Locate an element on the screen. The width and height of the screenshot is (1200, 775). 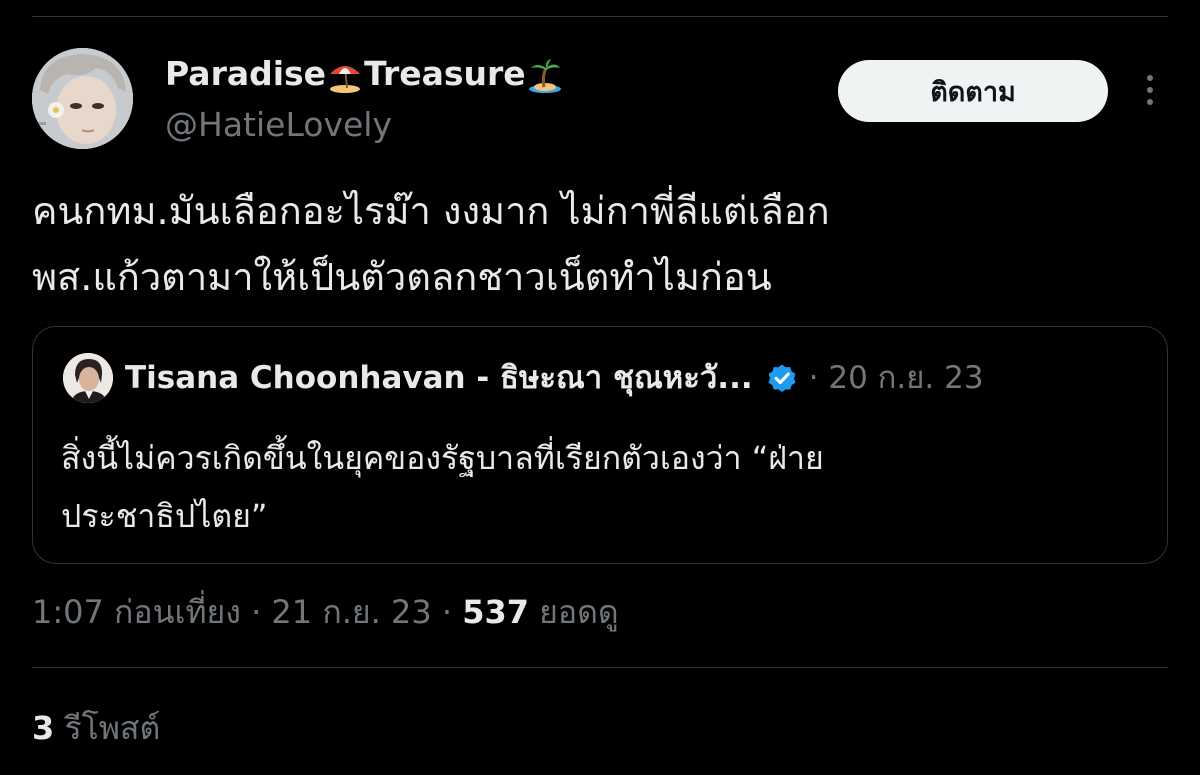
tweet-text-line: พส.แก้วตามาให้เป็นตัวตลกชาวเน็ตทำไมก่อน is located at coordinates (402, 277).